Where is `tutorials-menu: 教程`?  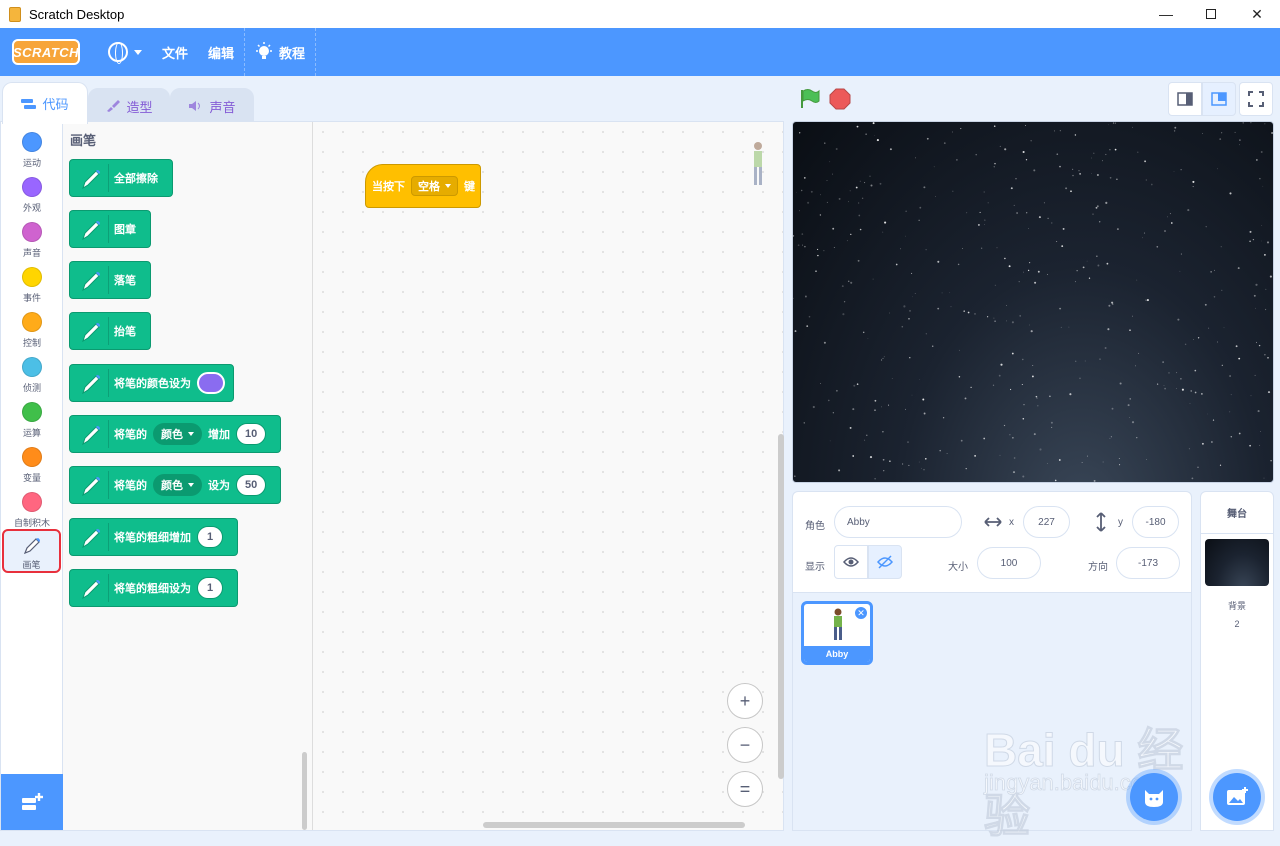 tutorials-menu: 教程 is located at coordinates (280, 52).